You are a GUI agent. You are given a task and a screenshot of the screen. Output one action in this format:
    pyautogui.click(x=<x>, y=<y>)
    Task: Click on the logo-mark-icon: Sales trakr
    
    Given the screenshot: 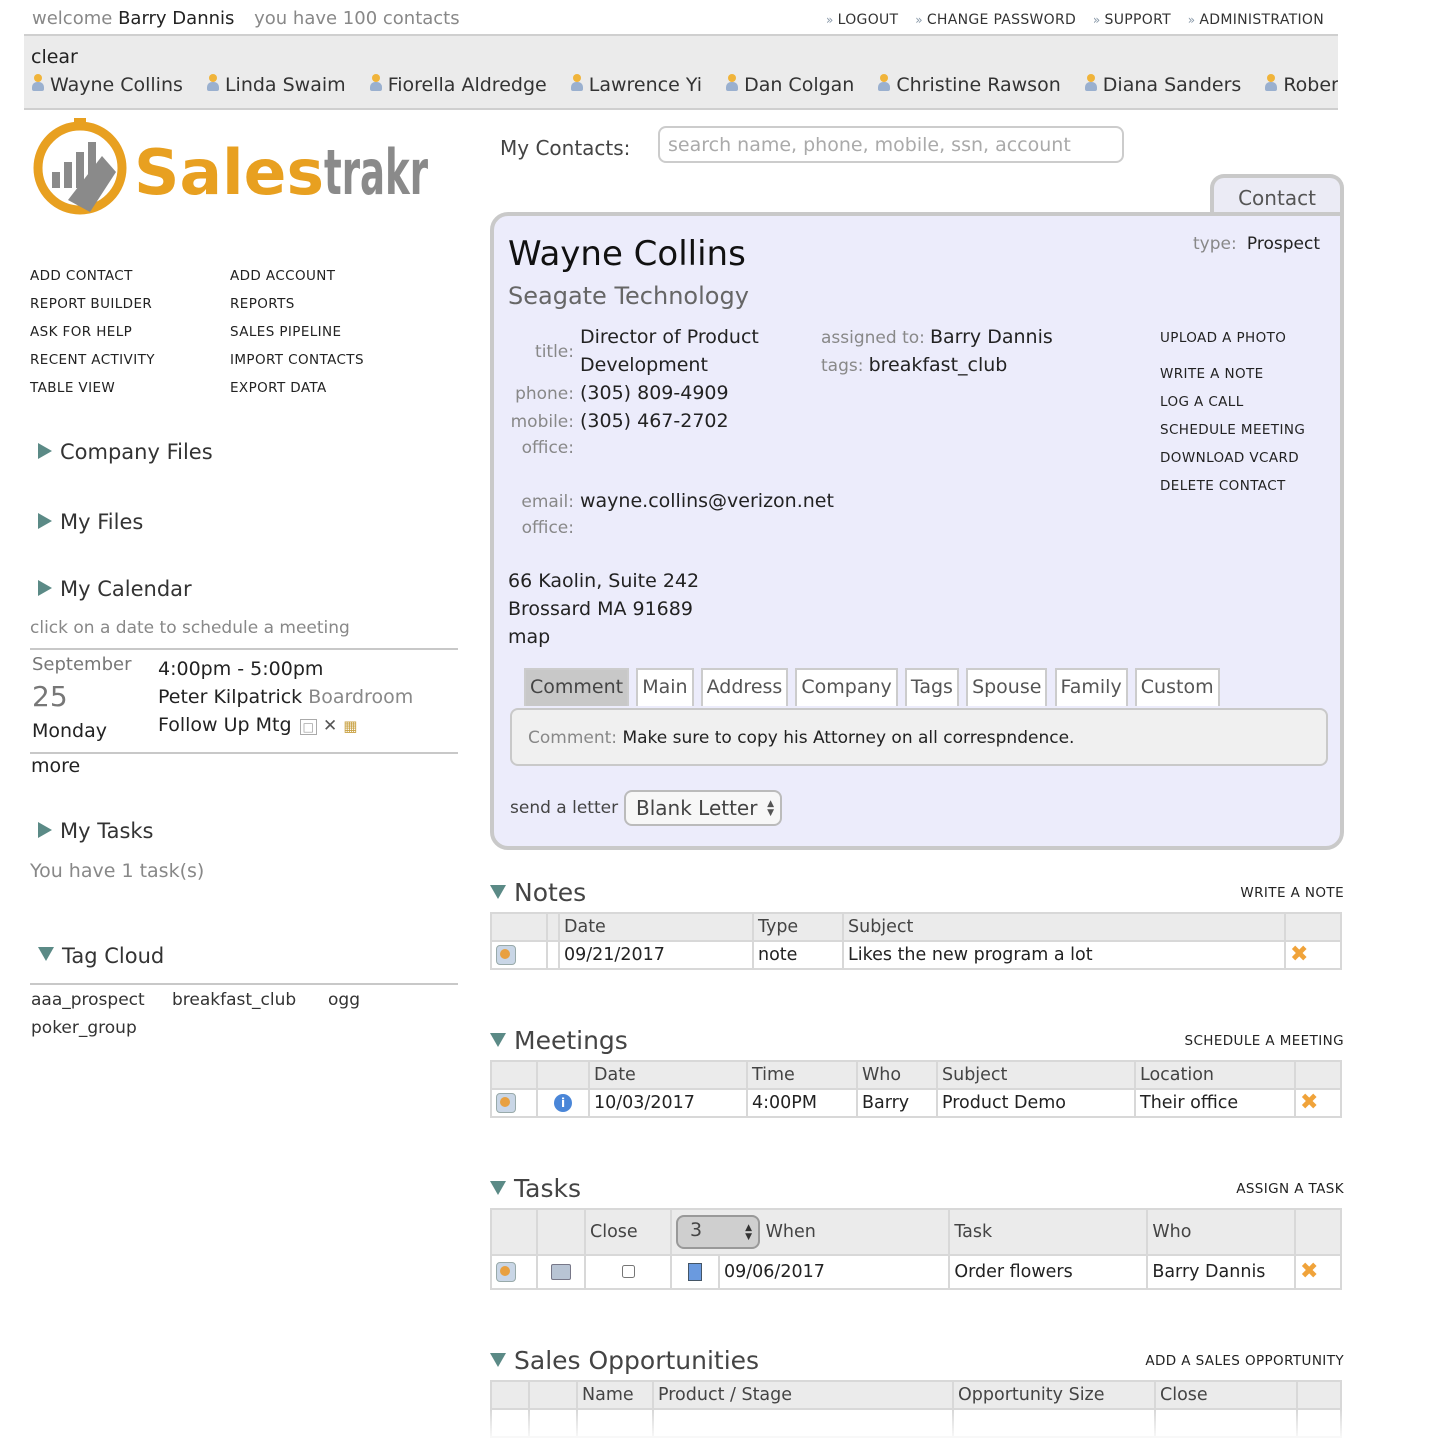 What is the action you would take?
    pyautogui.click(x=230, y=166)
    